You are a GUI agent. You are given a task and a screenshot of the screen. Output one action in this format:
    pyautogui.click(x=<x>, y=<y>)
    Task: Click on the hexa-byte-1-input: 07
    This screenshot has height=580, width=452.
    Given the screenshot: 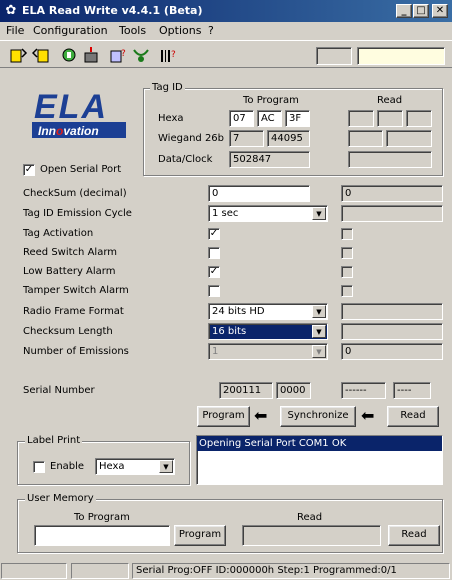 What is the action you would take?
    pyautogui.click(x=241, y=118)
    